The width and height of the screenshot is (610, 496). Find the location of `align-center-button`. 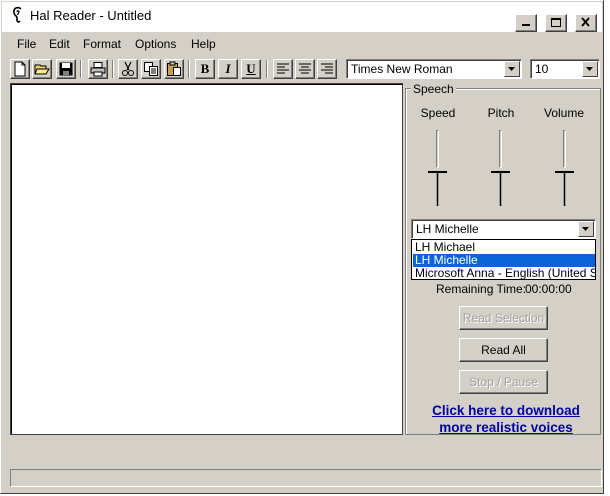

align-center-button is located at coordinates (305, 69).